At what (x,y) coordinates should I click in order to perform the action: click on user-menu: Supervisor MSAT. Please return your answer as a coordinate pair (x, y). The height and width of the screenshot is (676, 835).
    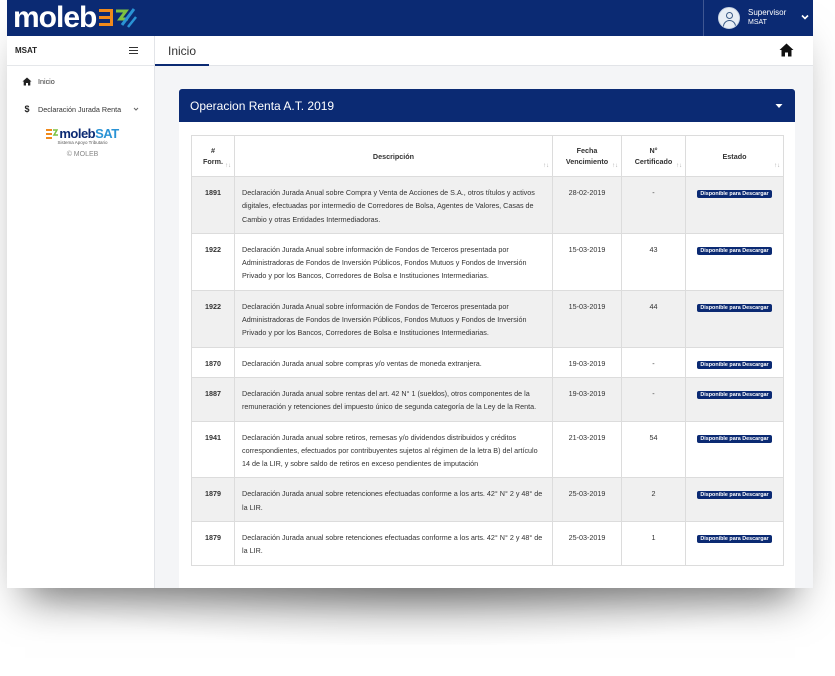
    Looking at the image, I should click on (758, 18).